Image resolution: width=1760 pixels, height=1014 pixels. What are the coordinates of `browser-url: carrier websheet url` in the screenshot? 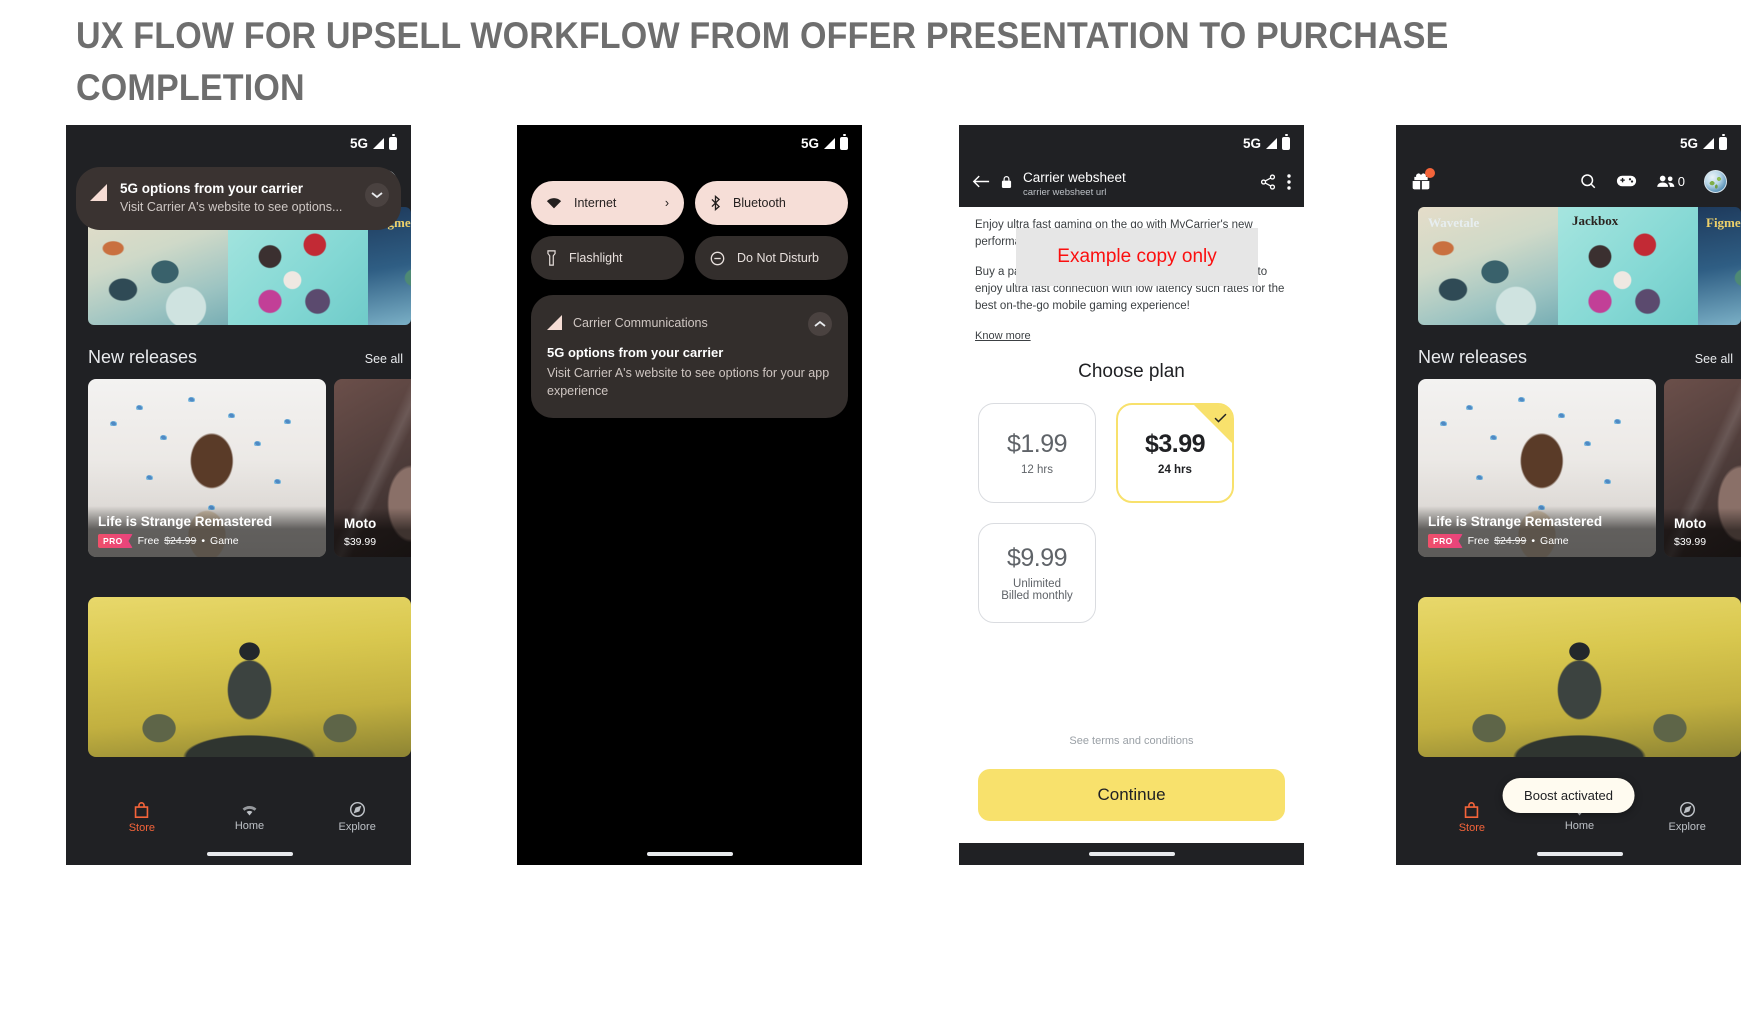 It's located at (1065, 192).